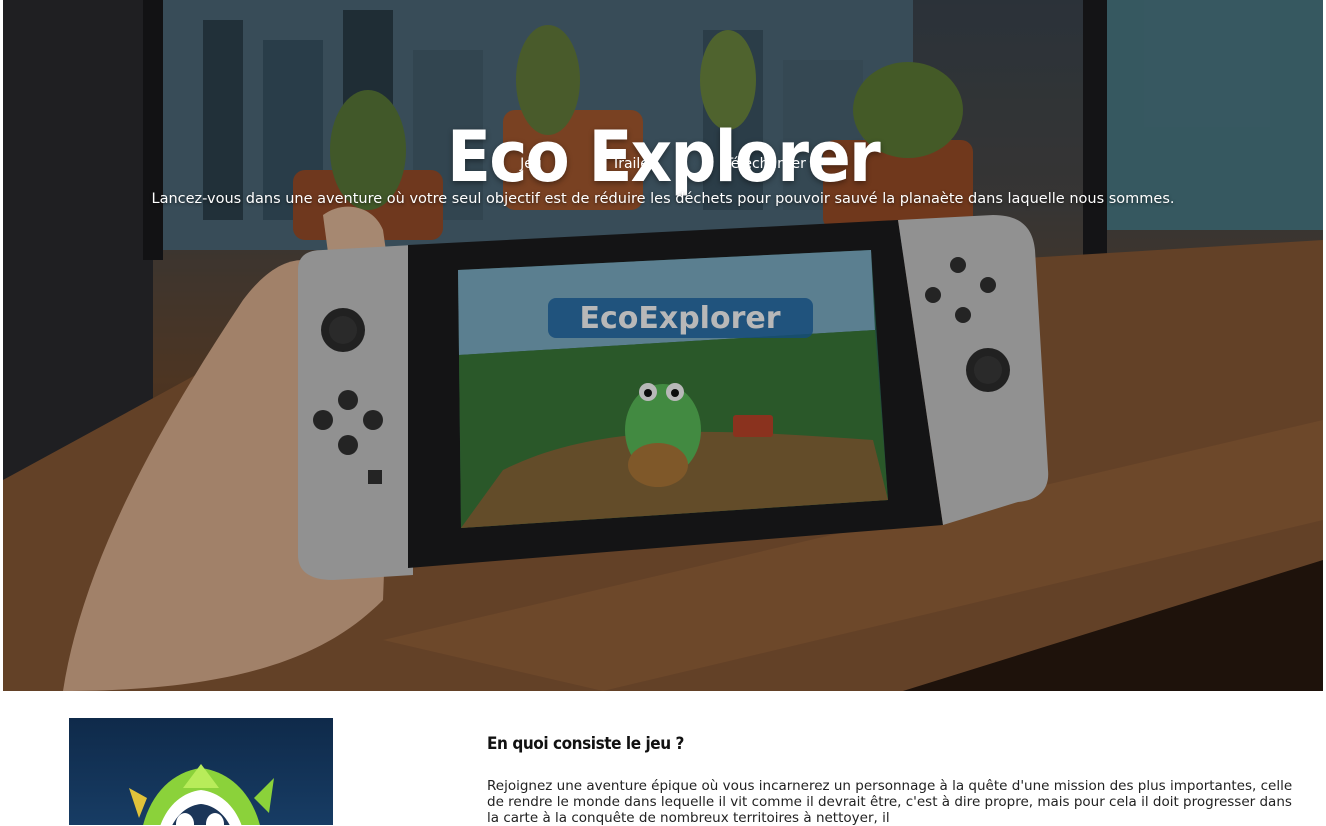 Image resolution: width=1326 pixels, height=826 pixels. Describe the element at coordinates (585, 744) in the screenshot. I see `section-title: En quoi consiste le jeu ?` at that location.